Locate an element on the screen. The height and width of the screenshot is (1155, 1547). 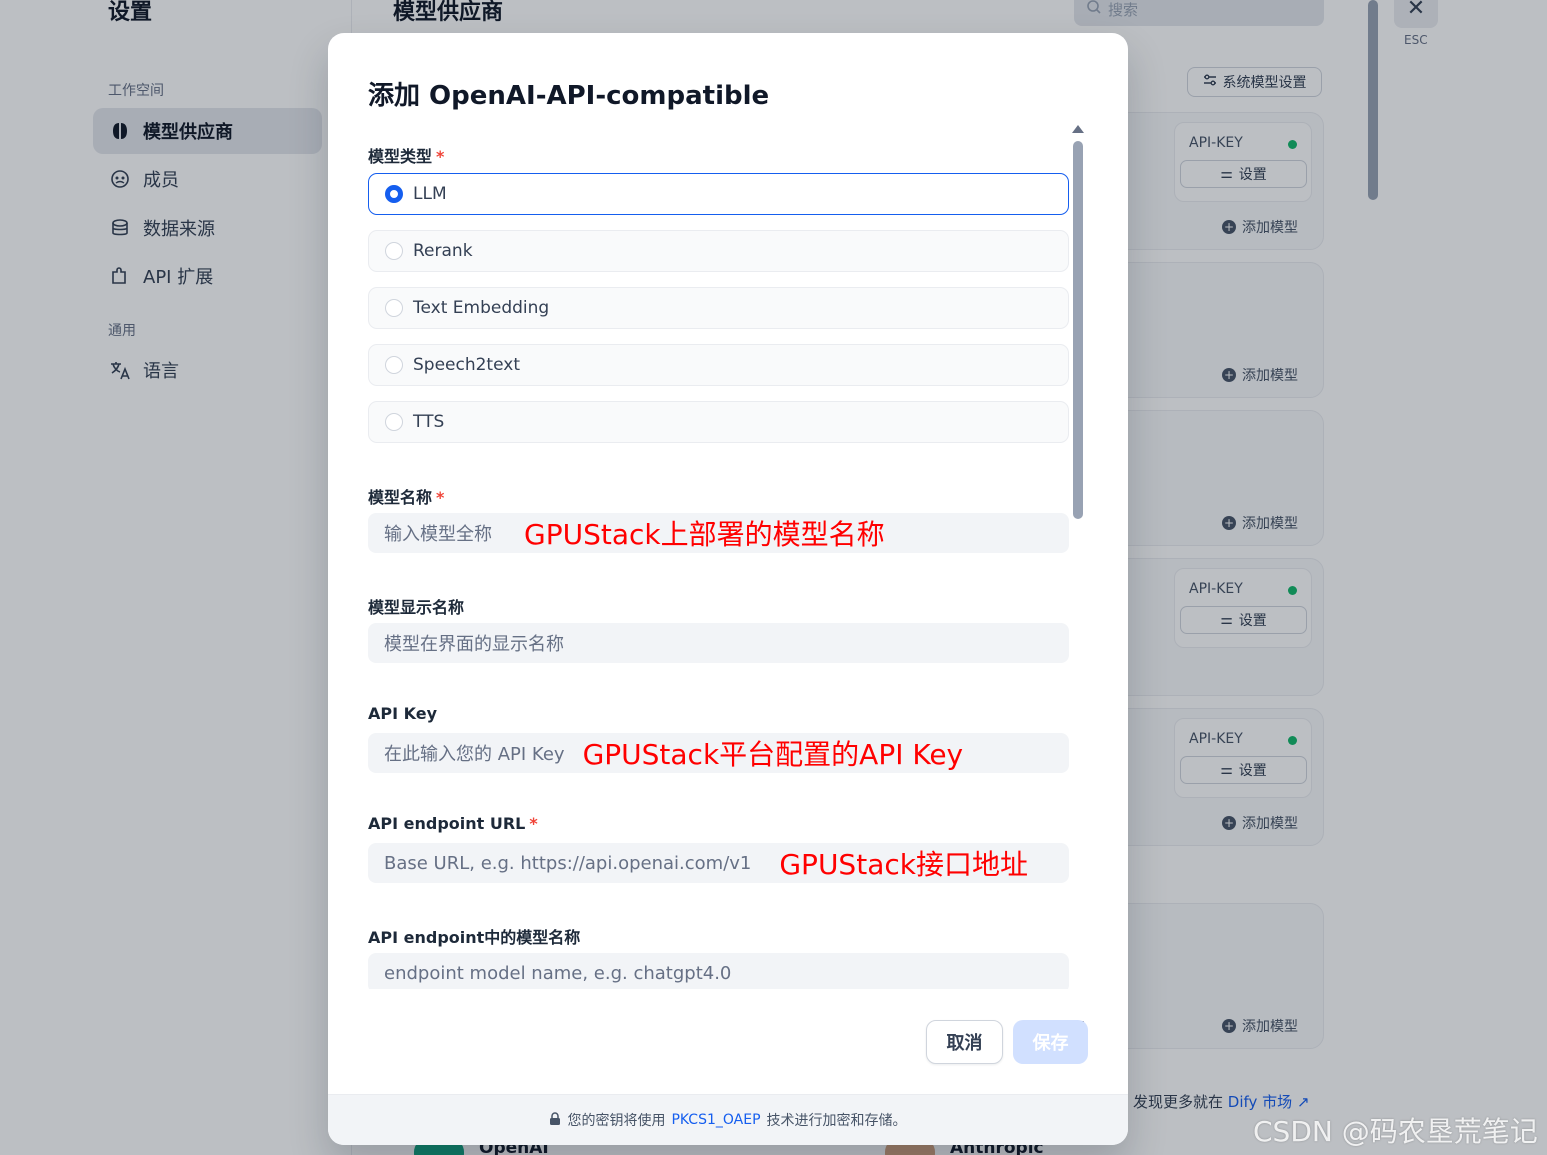
input-placeholder: 输入模型全称 is located at coordinates (438, 534).